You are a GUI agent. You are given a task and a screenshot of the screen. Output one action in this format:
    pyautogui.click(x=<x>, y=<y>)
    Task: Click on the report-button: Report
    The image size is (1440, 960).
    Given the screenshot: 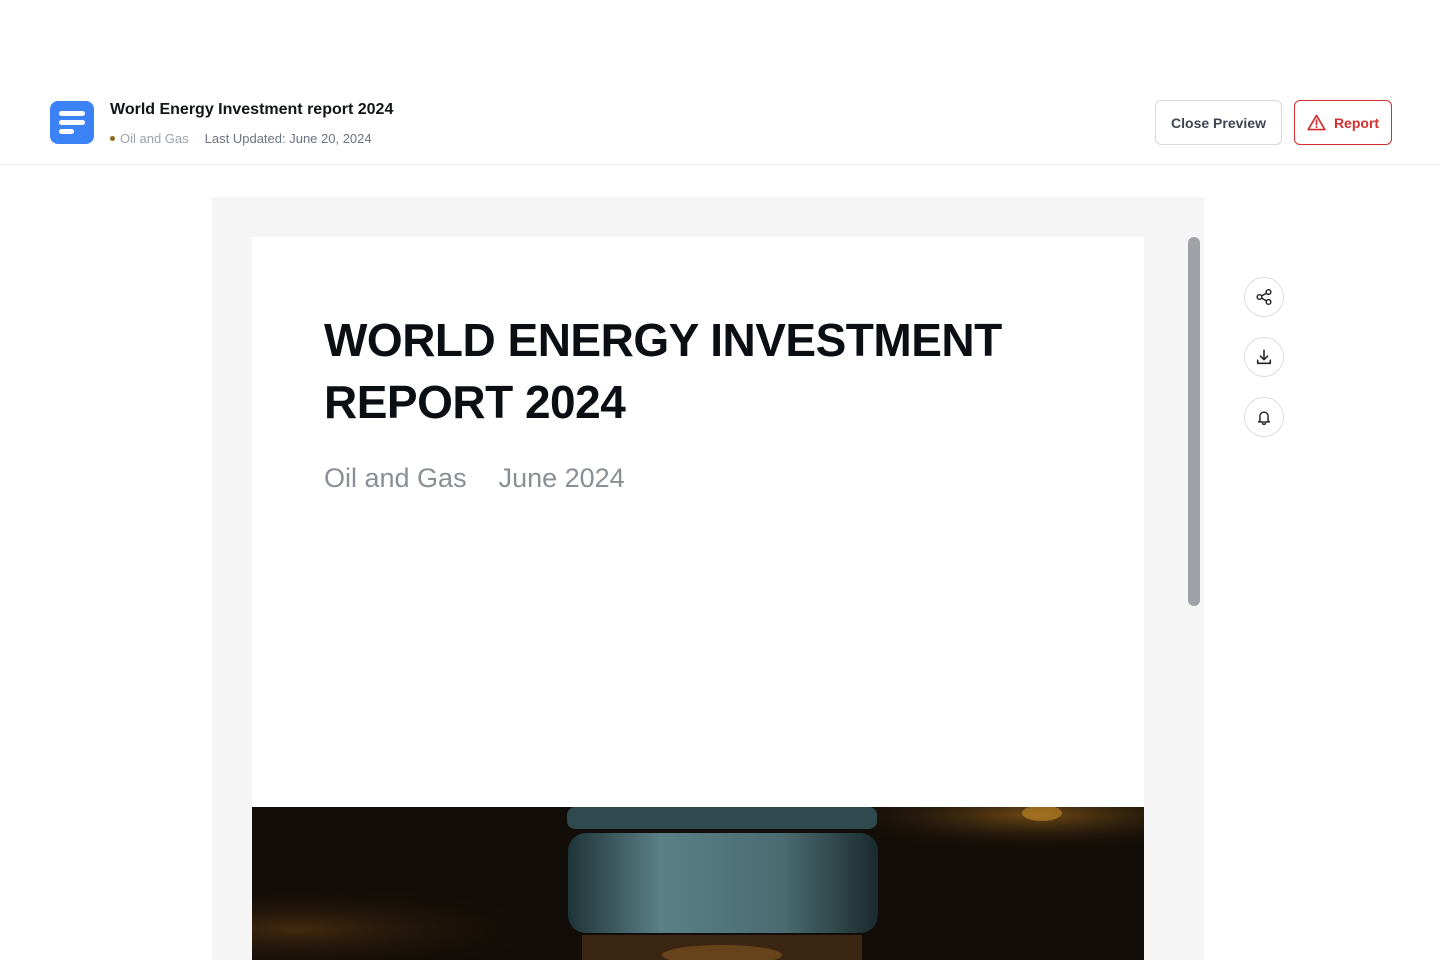 What is the action you would take?
    pyautogui.click(x=1343, y=122)
    